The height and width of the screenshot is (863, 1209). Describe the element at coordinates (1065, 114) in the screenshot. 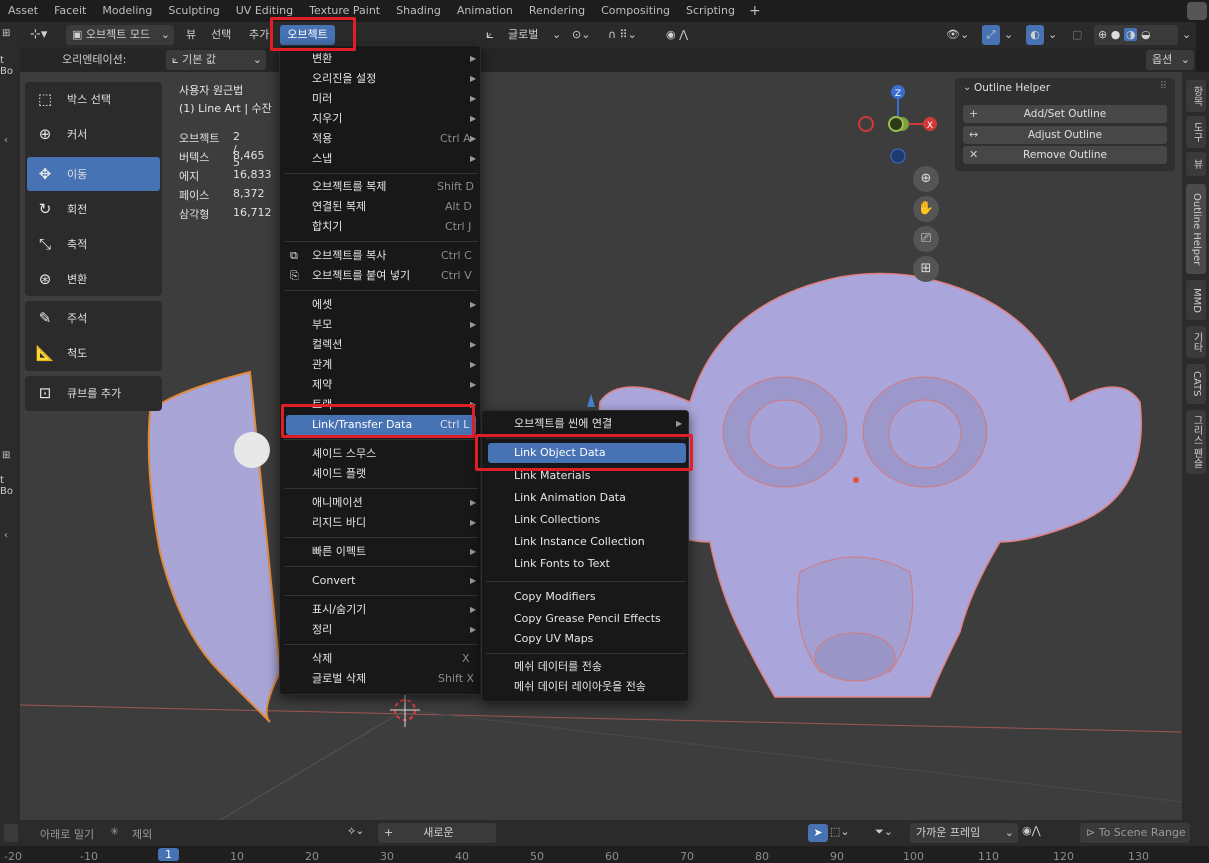

I see `add-set-outline-button: + Add/Set Outline` at that location.